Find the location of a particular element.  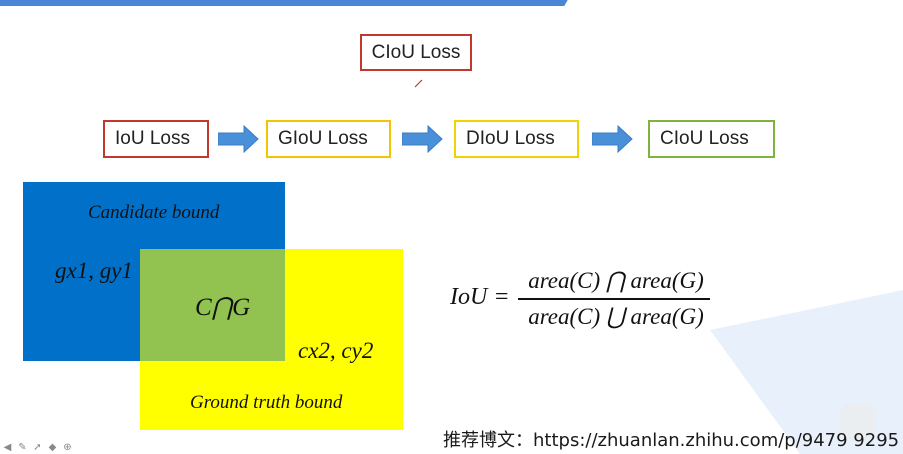

cursor-icon is located at coordinates (418, 83).